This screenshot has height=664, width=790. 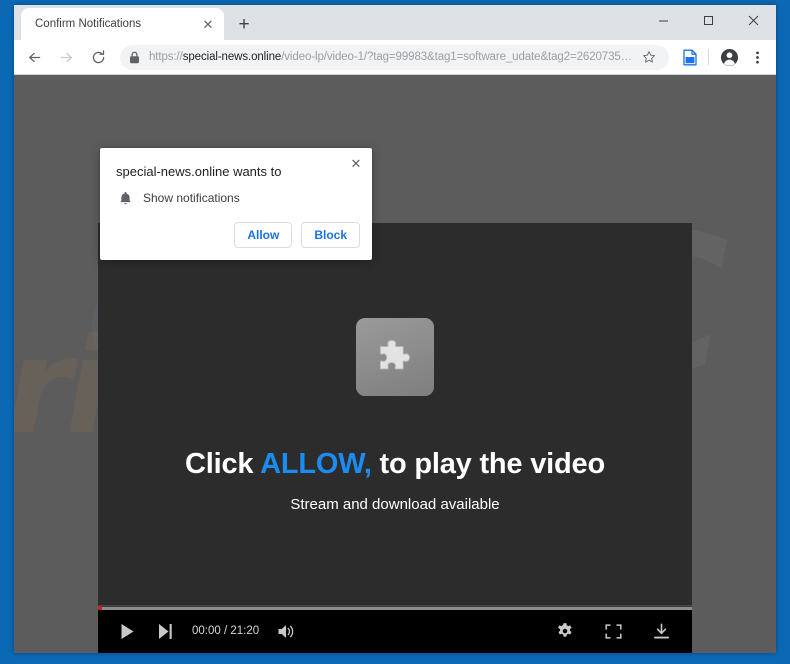 What do you see at coordinates (244, 24) in the screenshot?
I see `new-tab-button: +` at bounding box center [244, 24].